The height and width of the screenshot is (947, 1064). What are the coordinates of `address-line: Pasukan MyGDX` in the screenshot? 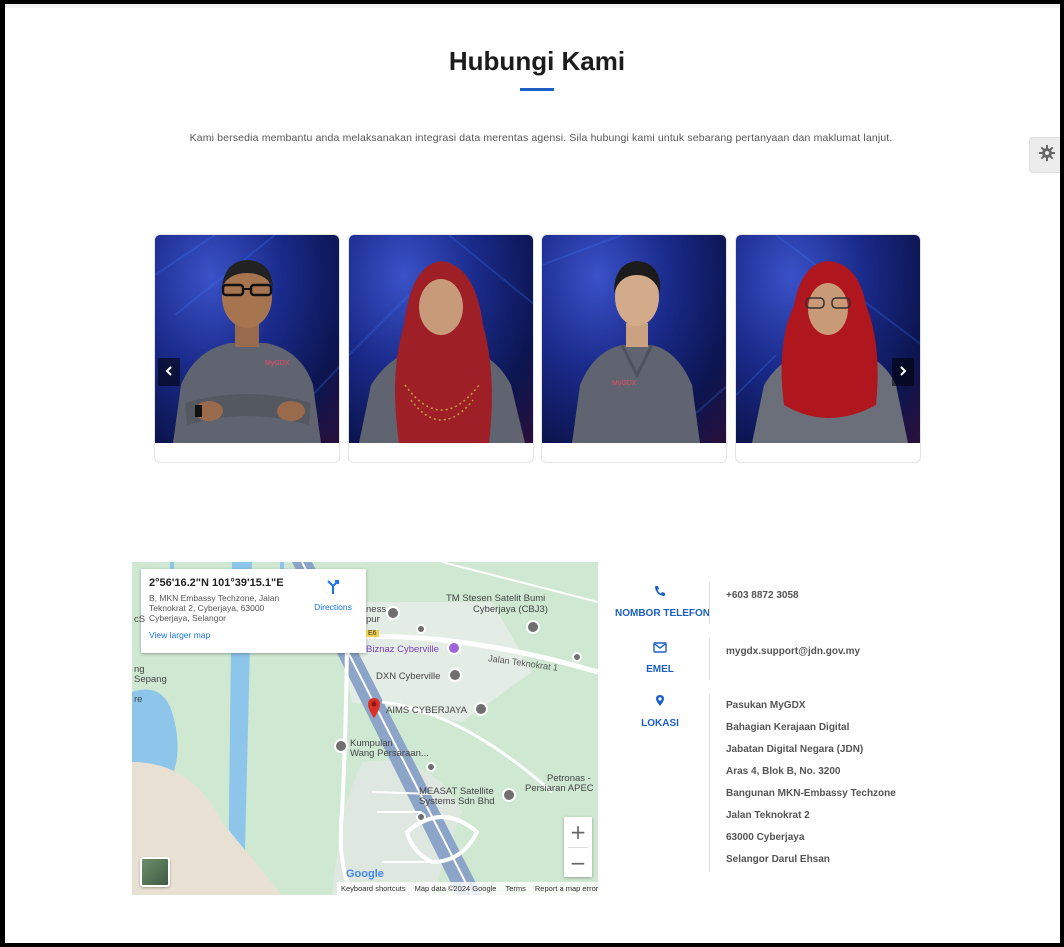 It's located at (766, 705).